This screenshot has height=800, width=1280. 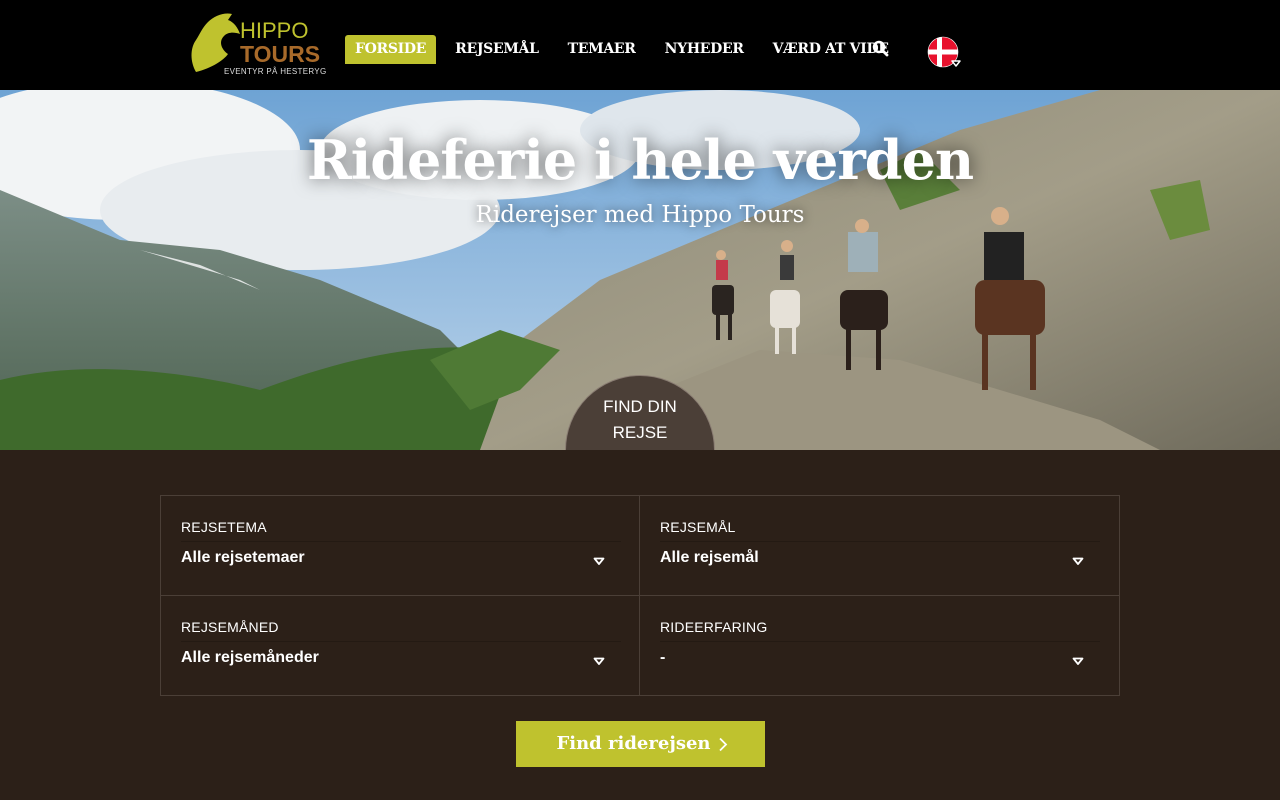 I want to click on field-rejsetema: REJSETEMA Alle rejsetemaer, so click(x=400, y=546).